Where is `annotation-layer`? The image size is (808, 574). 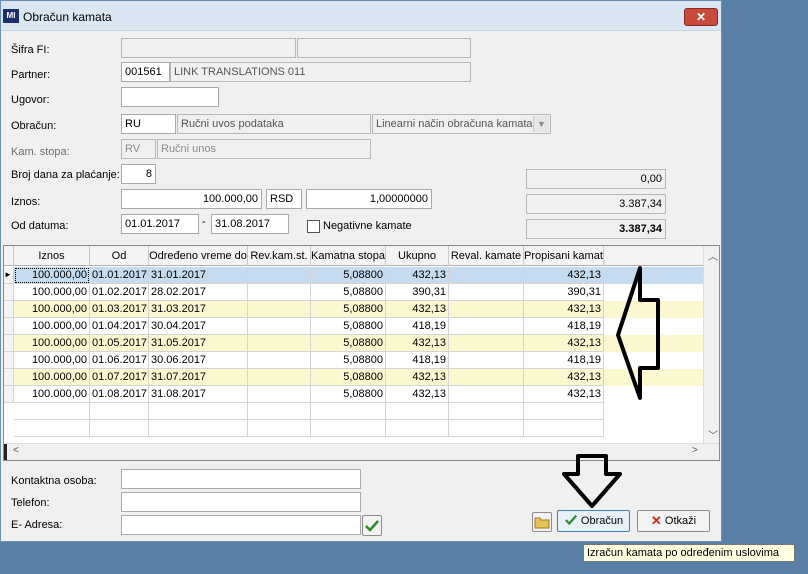
annotation-layer is located at coordinates (611, 387).